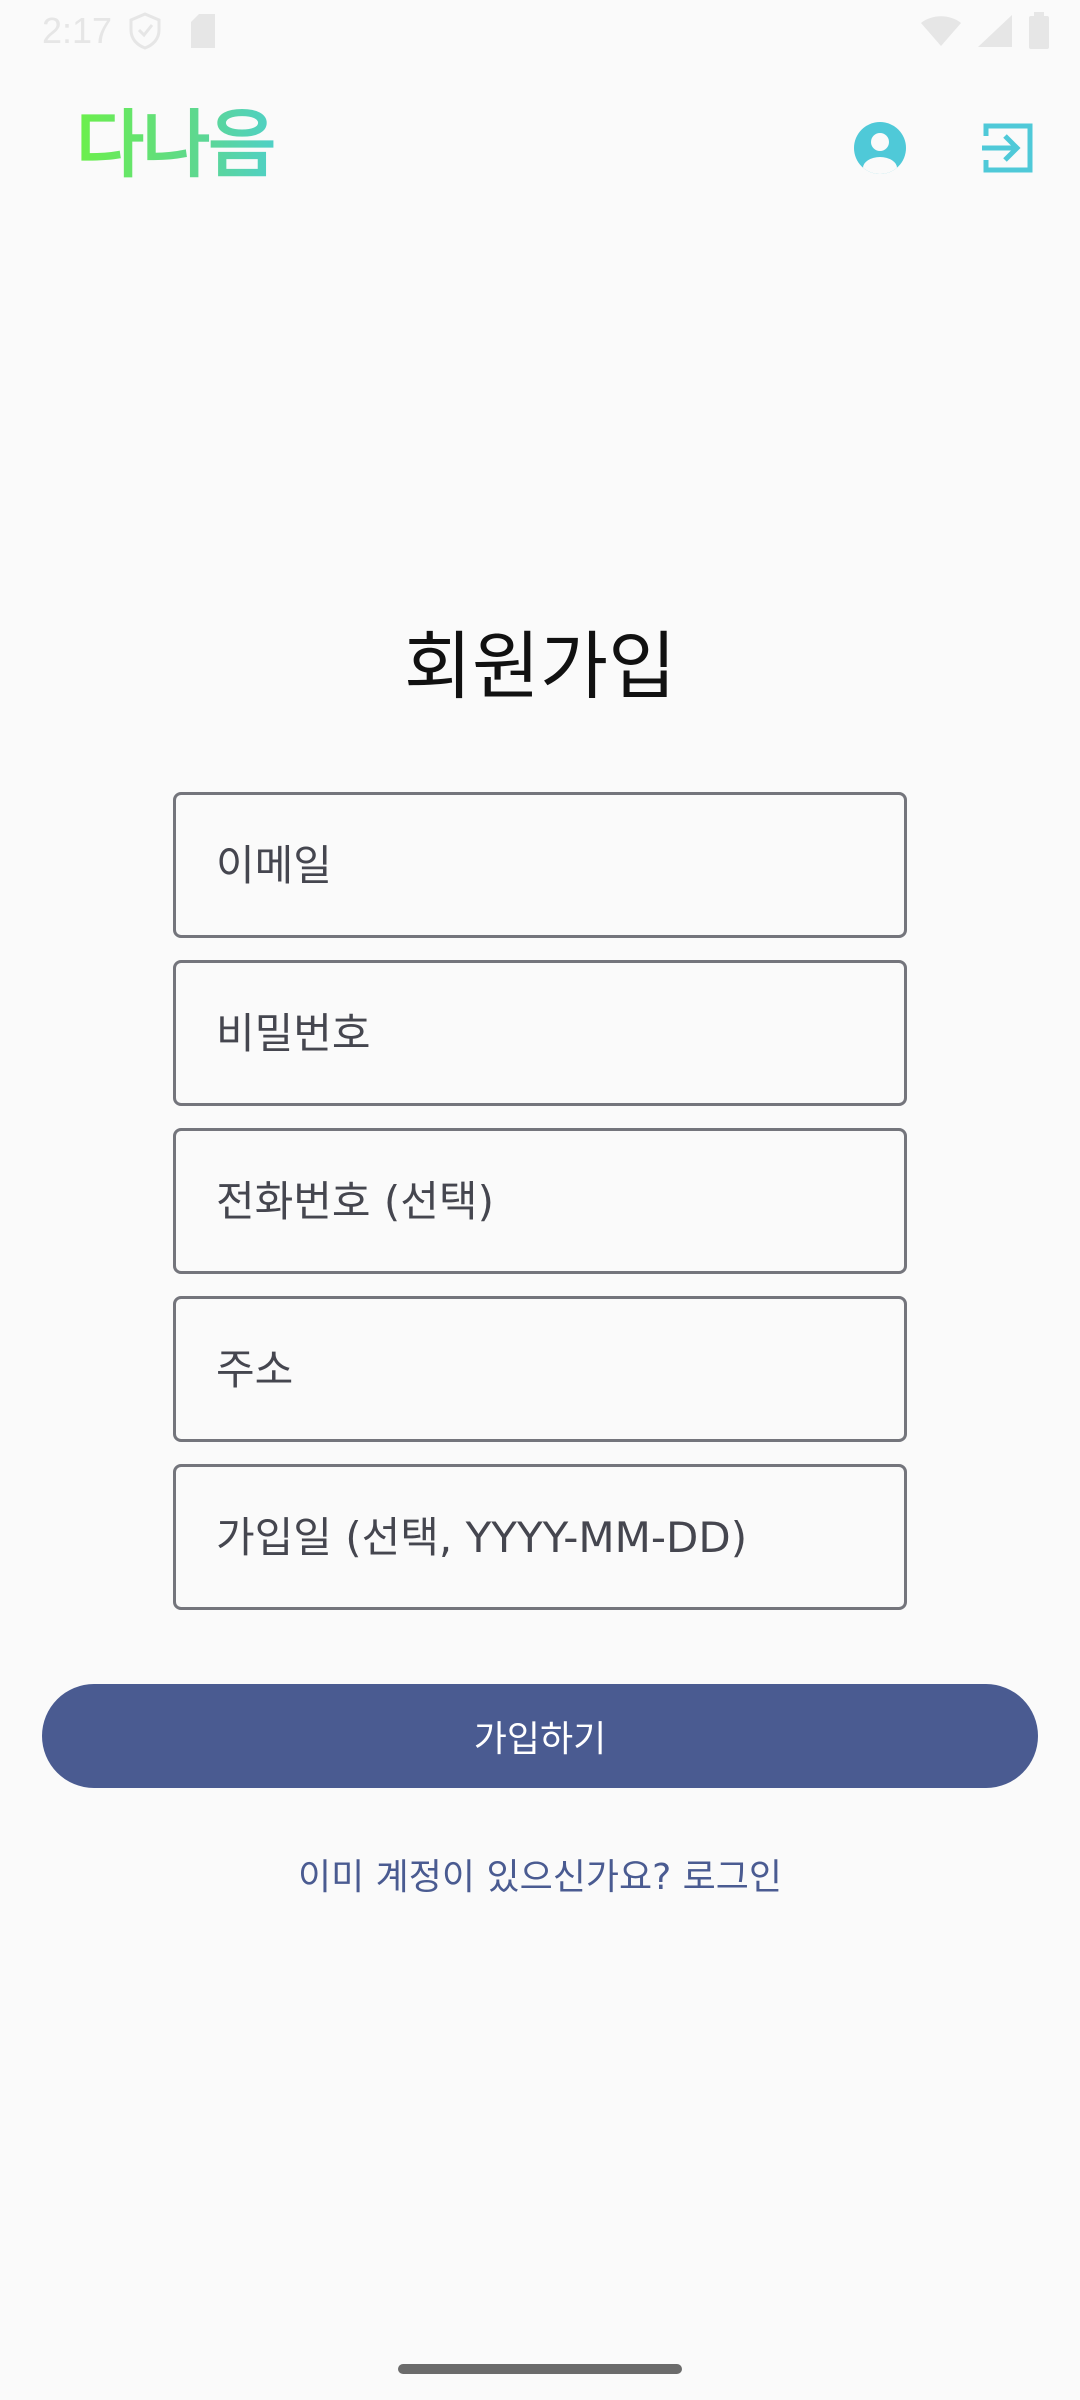  I want to click on profile-button, so click(880, 148).